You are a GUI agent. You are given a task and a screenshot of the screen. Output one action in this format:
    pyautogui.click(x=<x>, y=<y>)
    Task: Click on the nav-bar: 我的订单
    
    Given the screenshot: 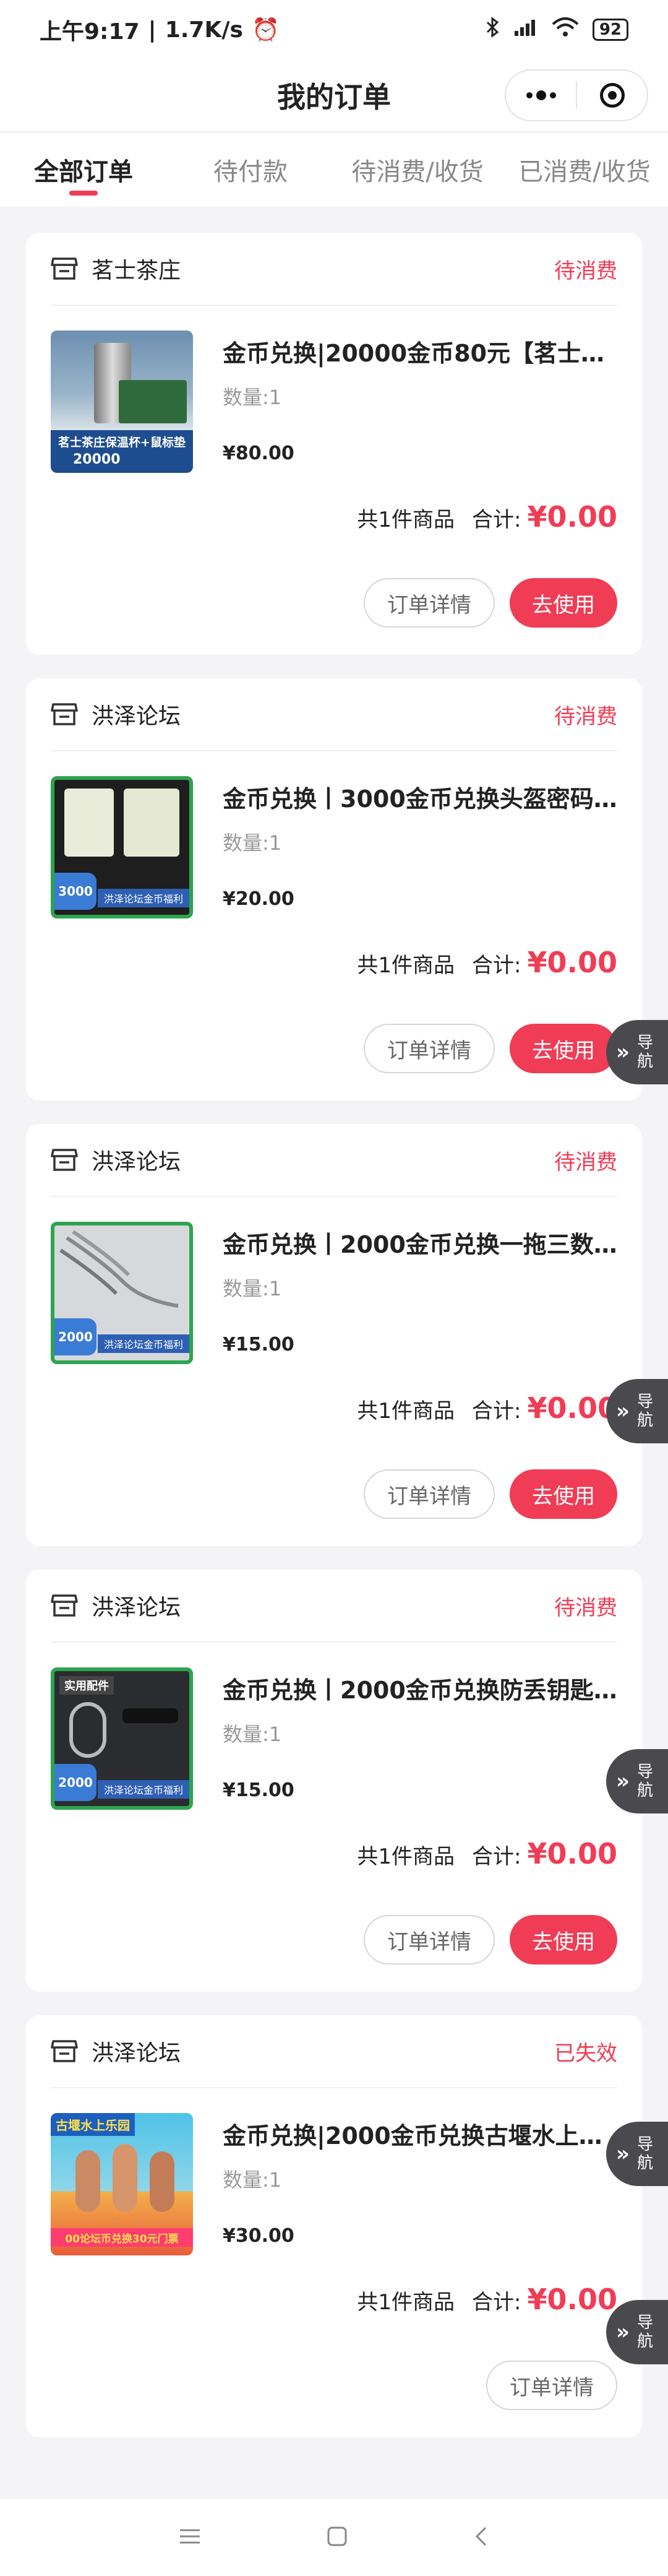 What is the action you would take?
    pyautogui.click(x=334, y=95)
    